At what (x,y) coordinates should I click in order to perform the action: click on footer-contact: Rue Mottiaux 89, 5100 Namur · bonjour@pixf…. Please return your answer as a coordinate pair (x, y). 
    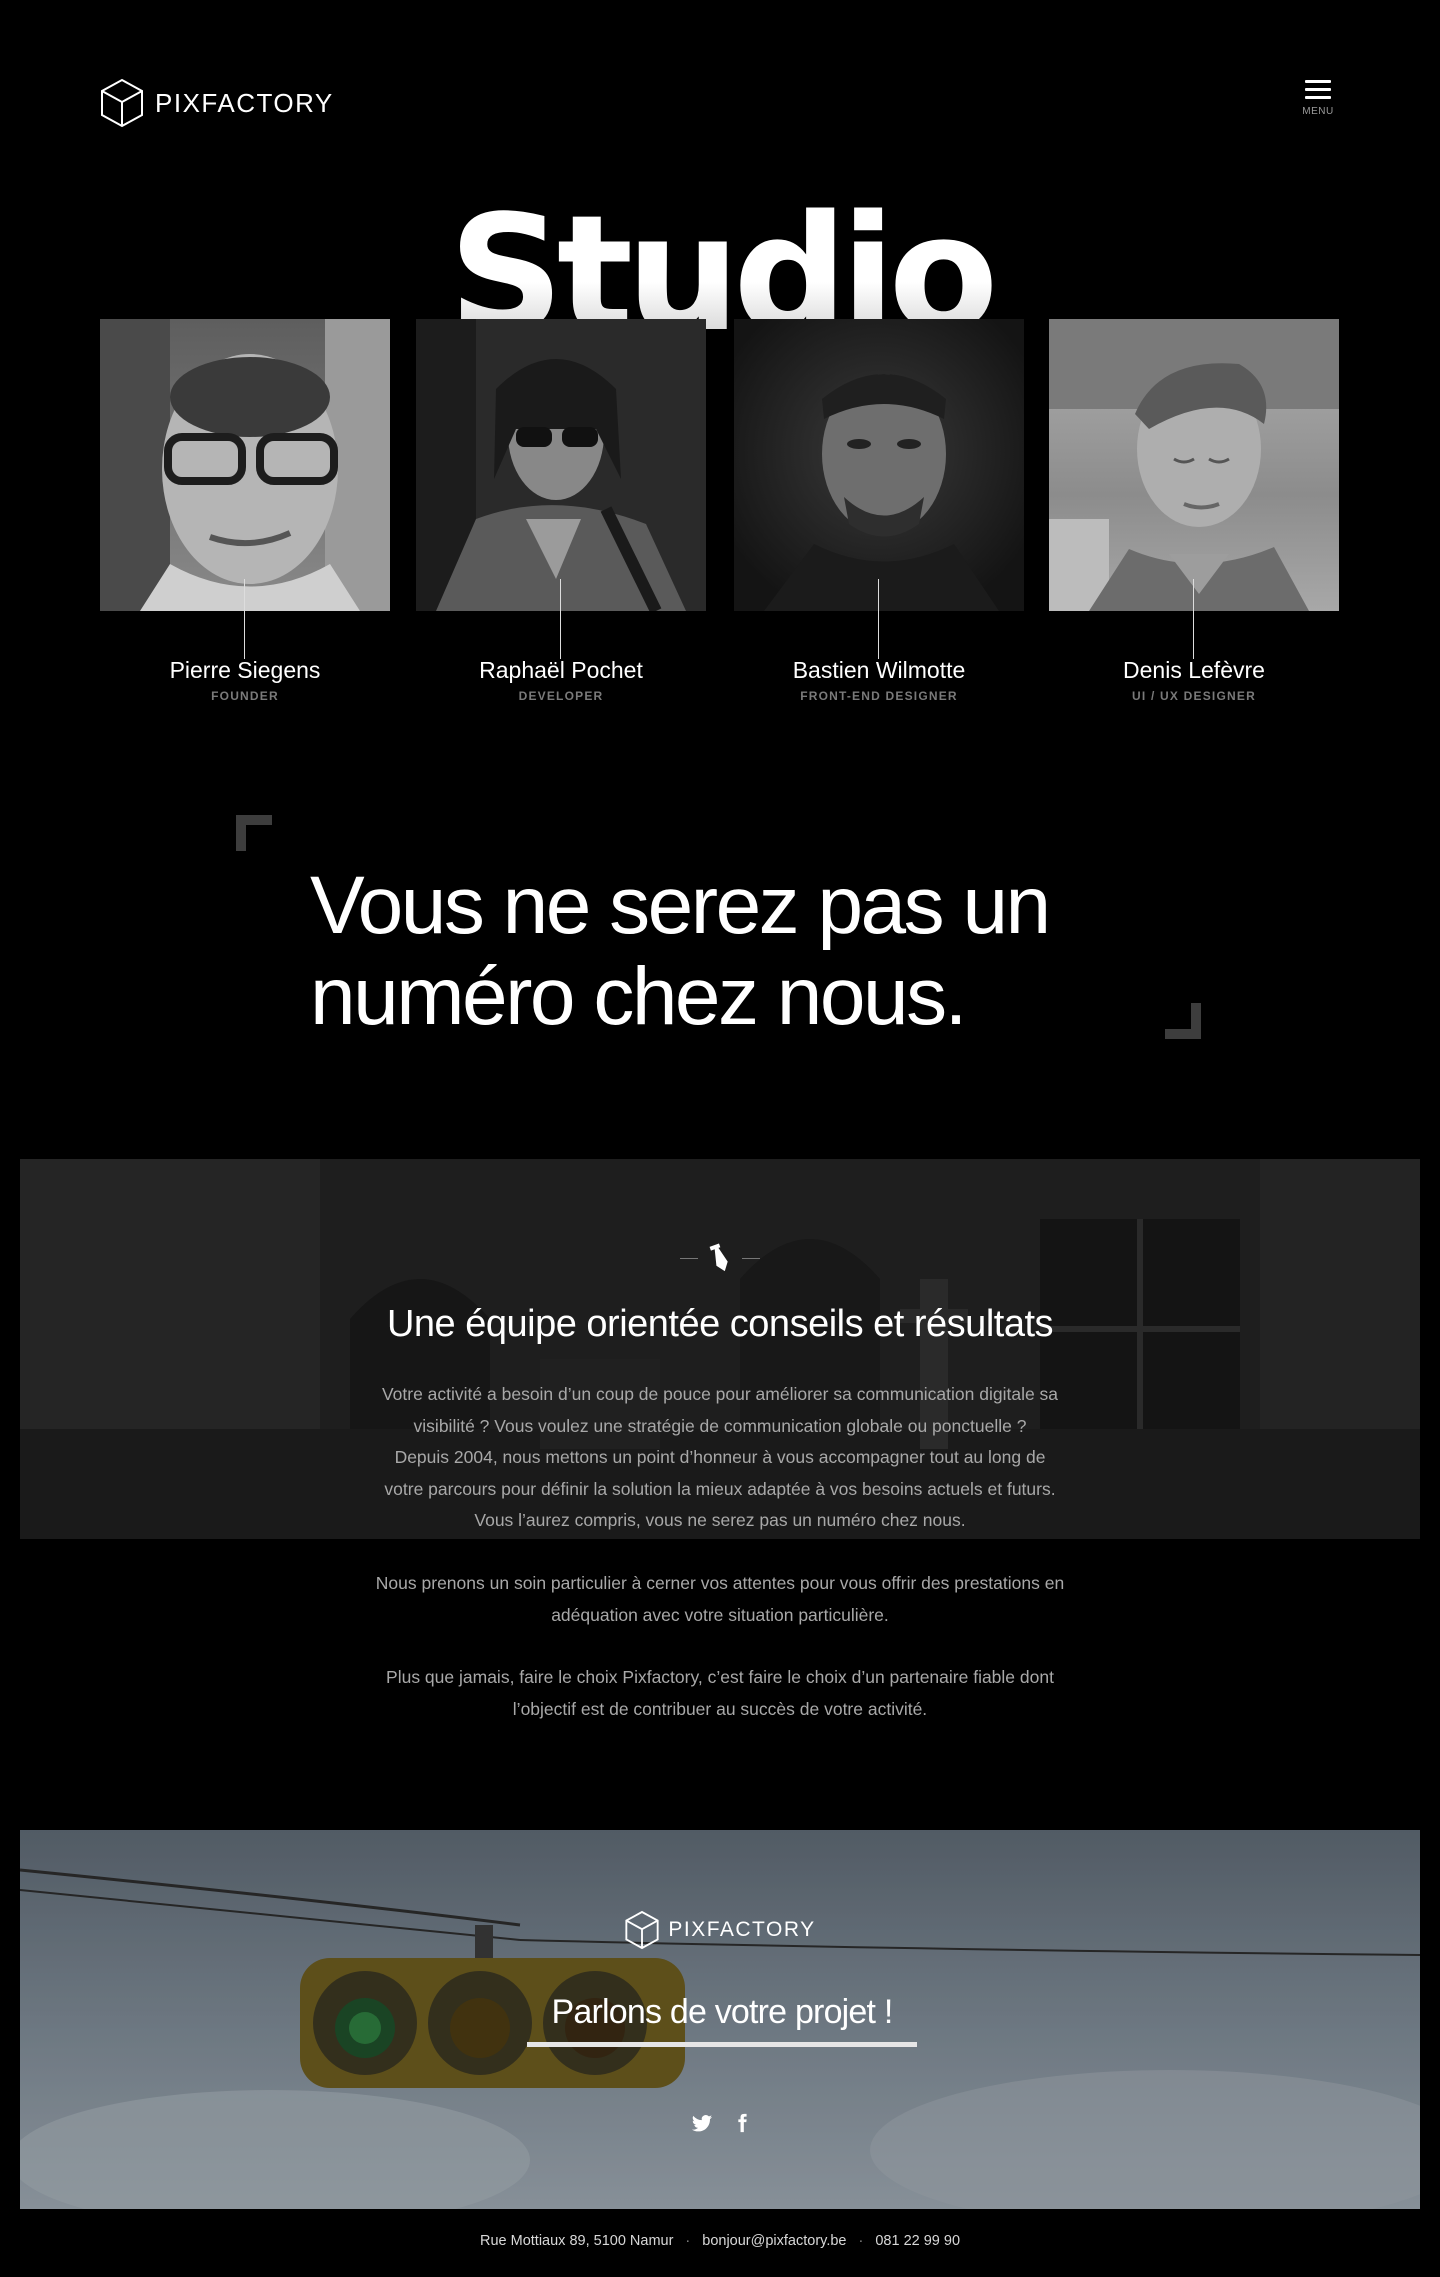
    Looking at the image, I should click on (720, 2241).